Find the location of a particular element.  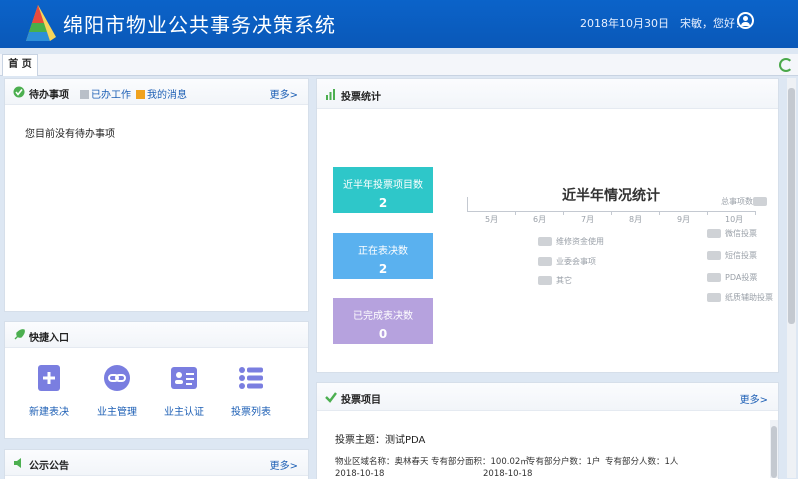

page-scrollbar is located at coordinates (791, 278).